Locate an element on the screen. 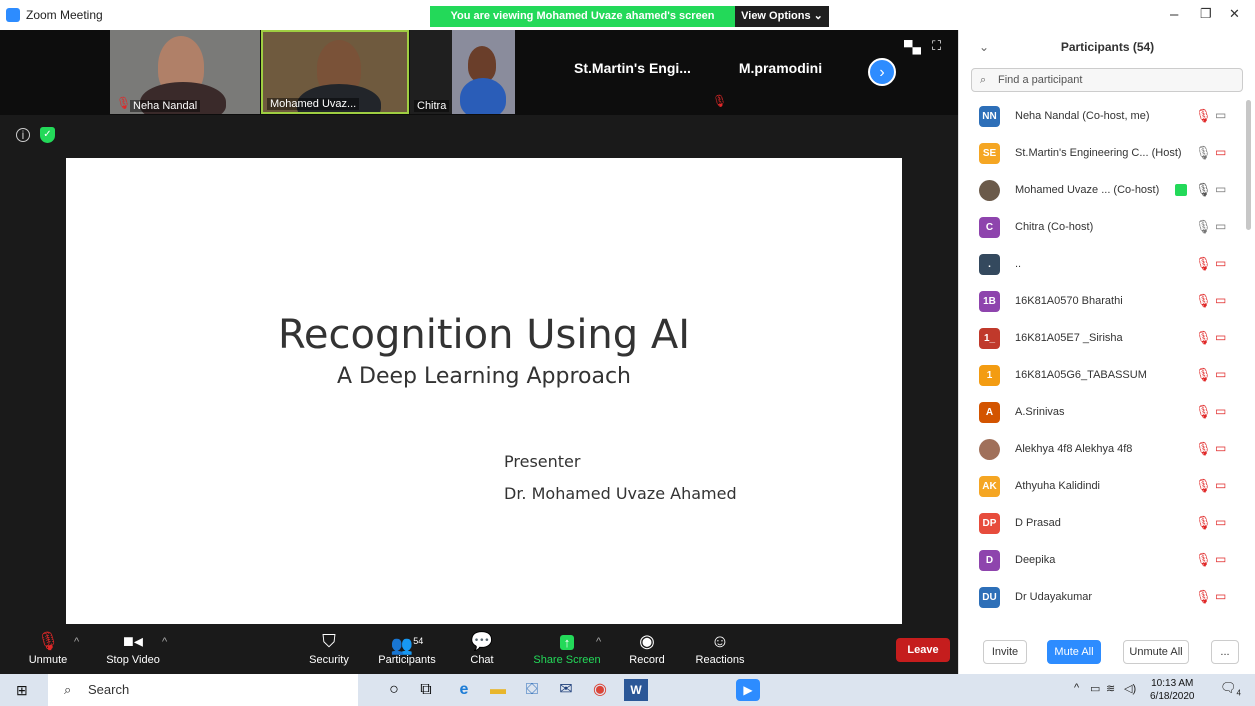 The image size is (1255, 706). unmute-button: 🎙 Unmute is located at coordinates (48, 647).